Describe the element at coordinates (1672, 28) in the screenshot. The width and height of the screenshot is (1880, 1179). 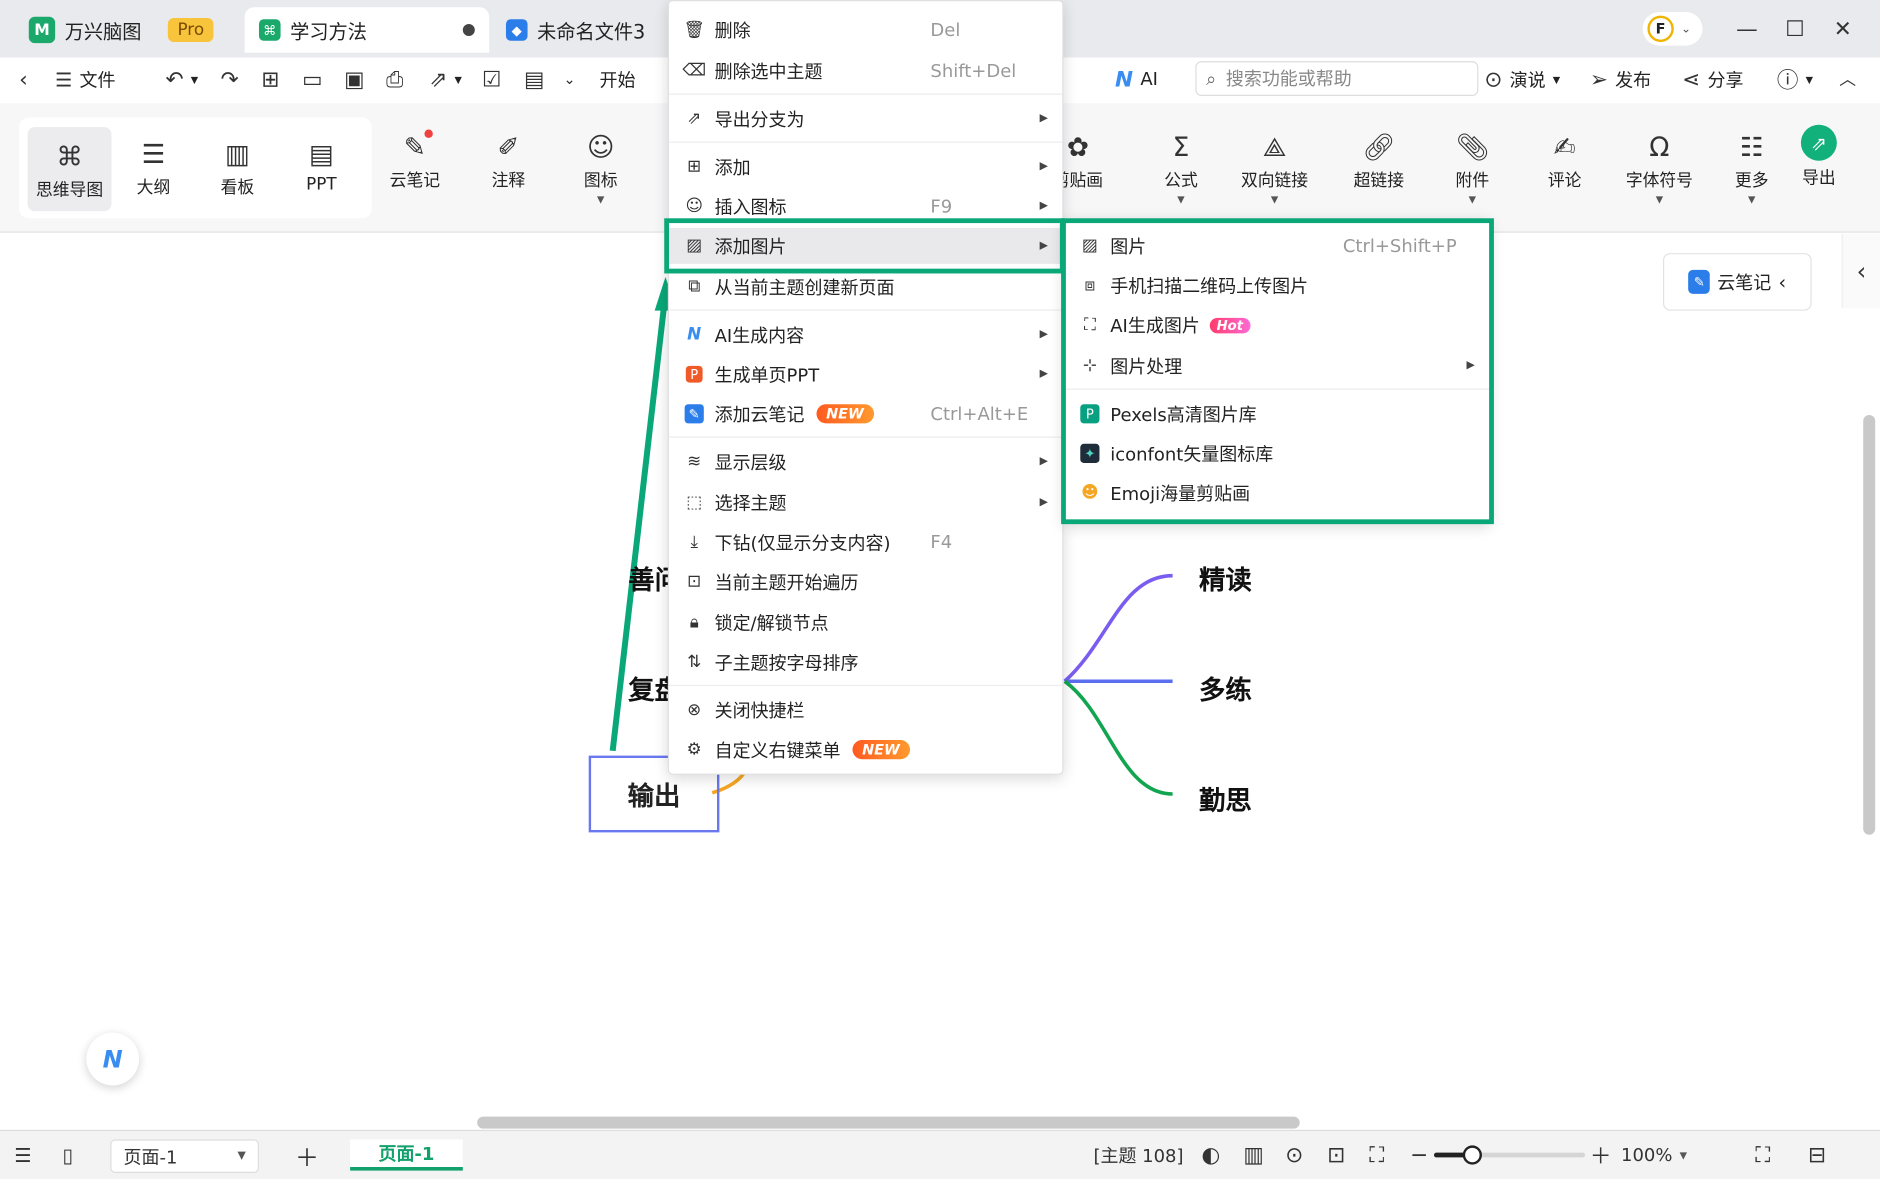
I see `user-account-button: F ⌄` at that location.